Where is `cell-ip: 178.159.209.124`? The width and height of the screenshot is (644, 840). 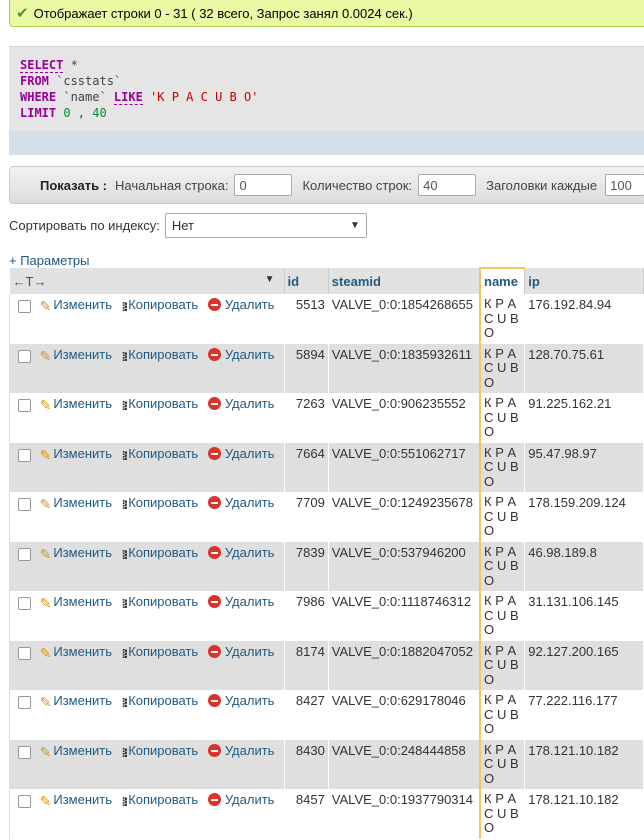 cell-ip: 178.159.209.124 is located at coordinates (584, 517).